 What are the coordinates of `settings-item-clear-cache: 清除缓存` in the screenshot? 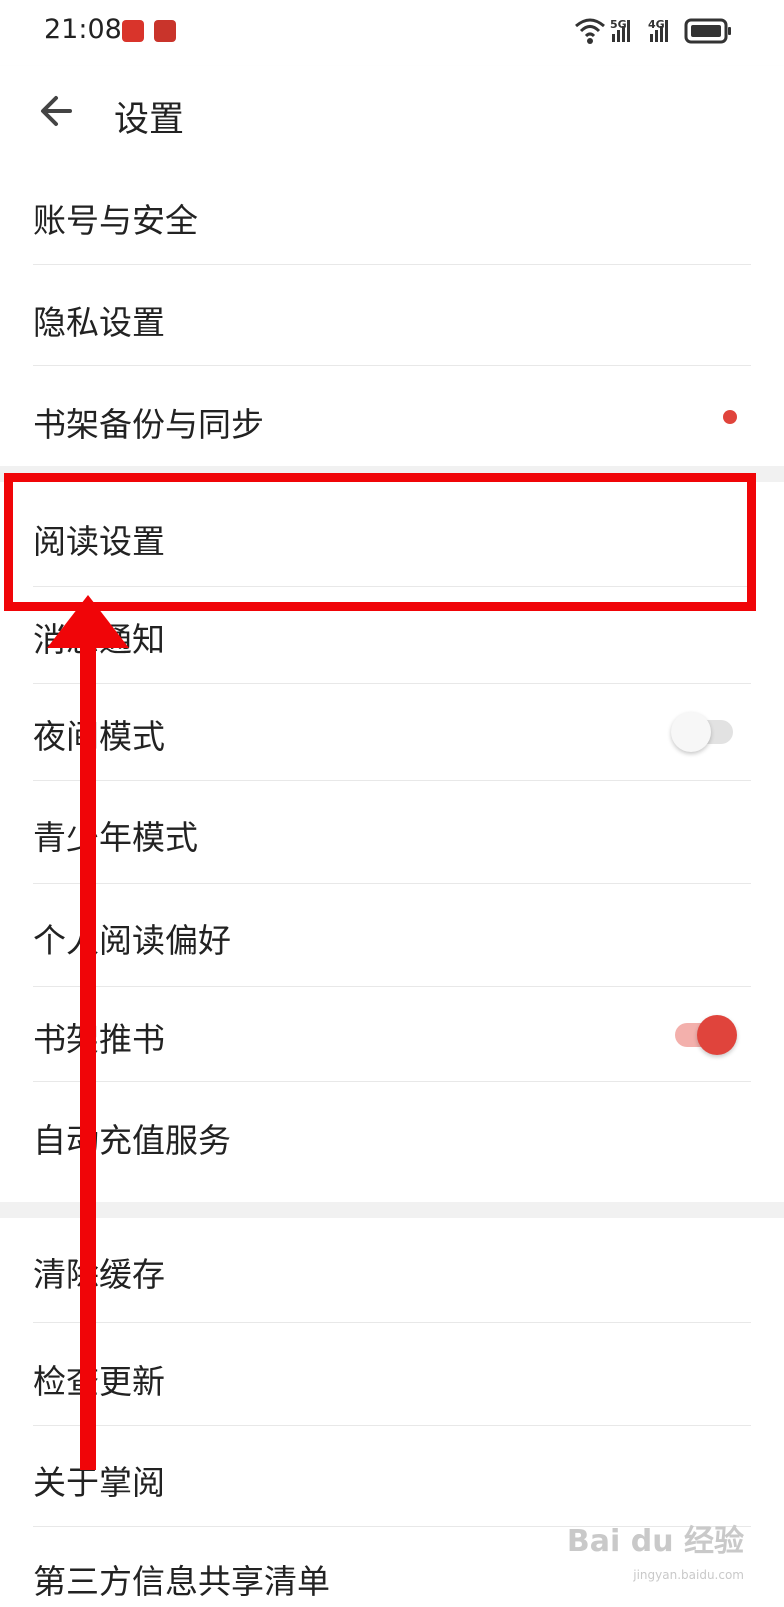 It's located at (392, 1270).